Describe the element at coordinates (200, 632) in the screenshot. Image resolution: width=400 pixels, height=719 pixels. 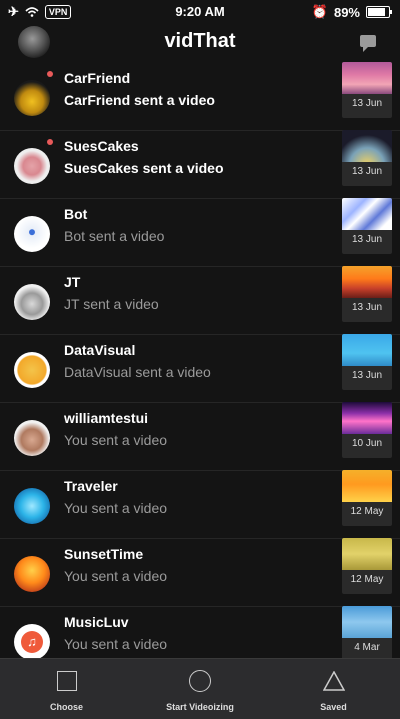
I see `conversation-row: ♫ MusicLuv You sent a video 4 Mar` at that location.